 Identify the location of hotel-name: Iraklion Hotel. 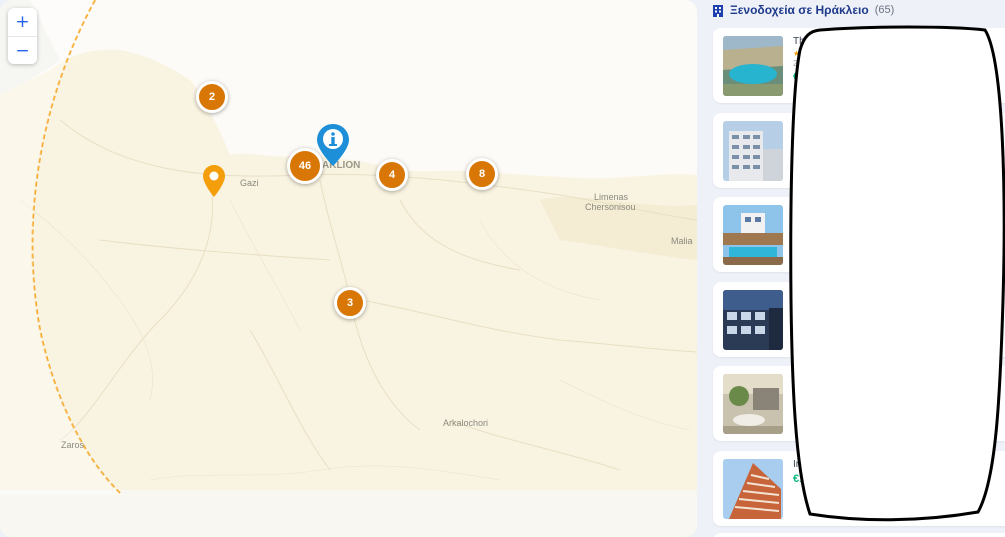
(822, 464).